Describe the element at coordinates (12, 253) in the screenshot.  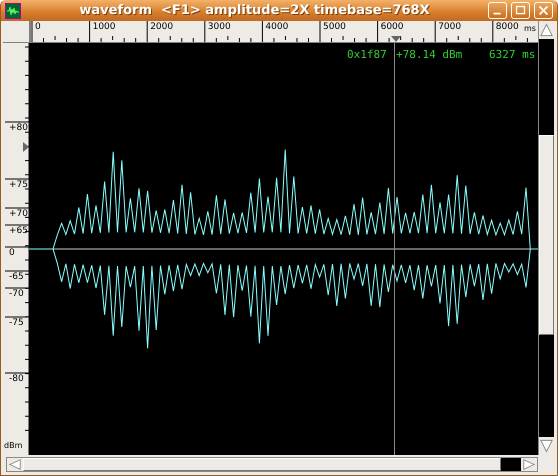
I see `level-label: 0` at that location.